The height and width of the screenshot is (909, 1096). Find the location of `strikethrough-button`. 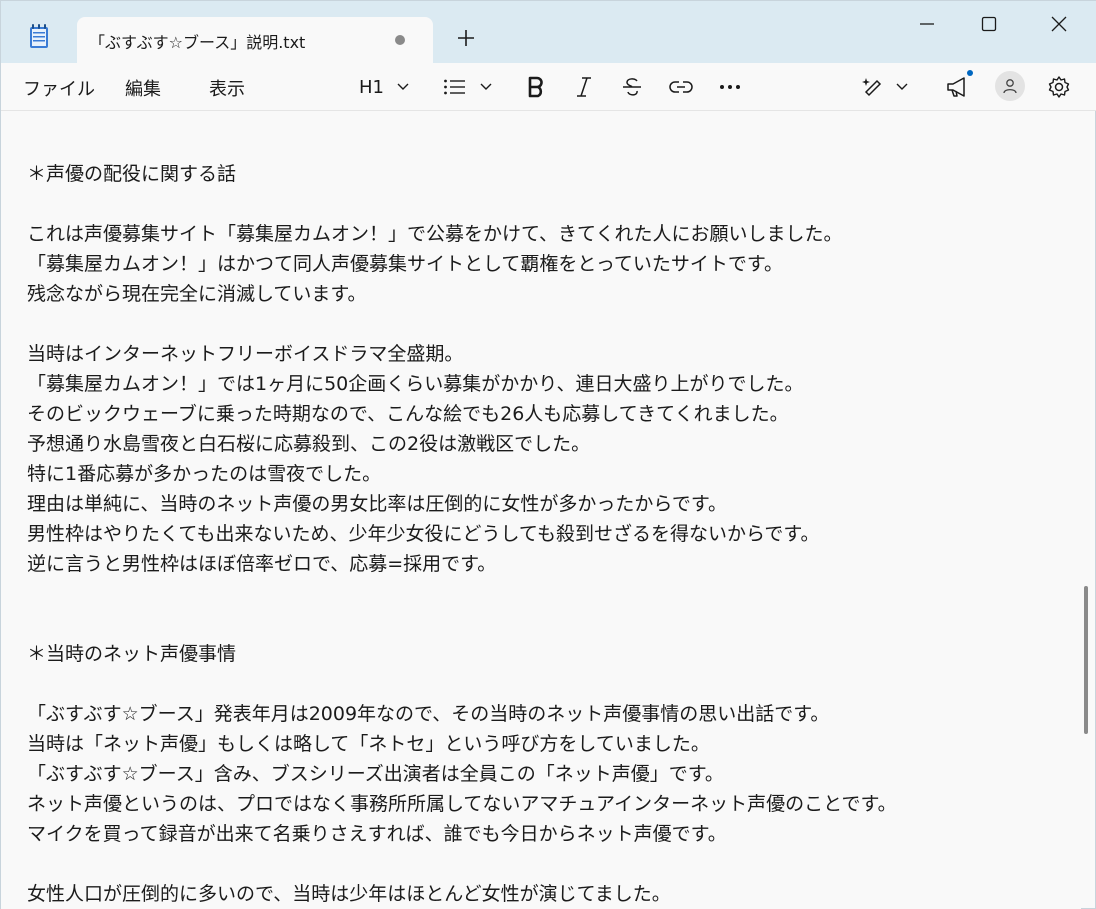

strikethrough-button is located at coordinates (632, 87).